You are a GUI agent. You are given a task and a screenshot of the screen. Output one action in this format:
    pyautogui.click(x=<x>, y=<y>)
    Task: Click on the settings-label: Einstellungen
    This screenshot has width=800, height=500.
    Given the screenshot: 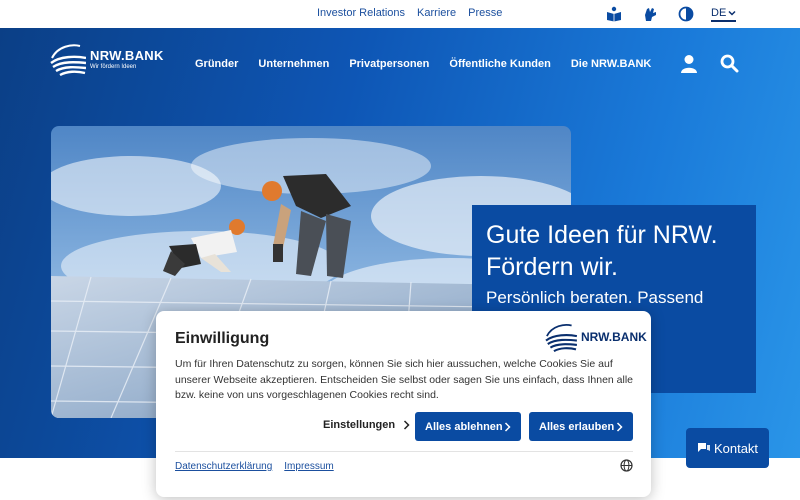 What is the action you would take?
    pyautogui.click(x=359, y=425)
    